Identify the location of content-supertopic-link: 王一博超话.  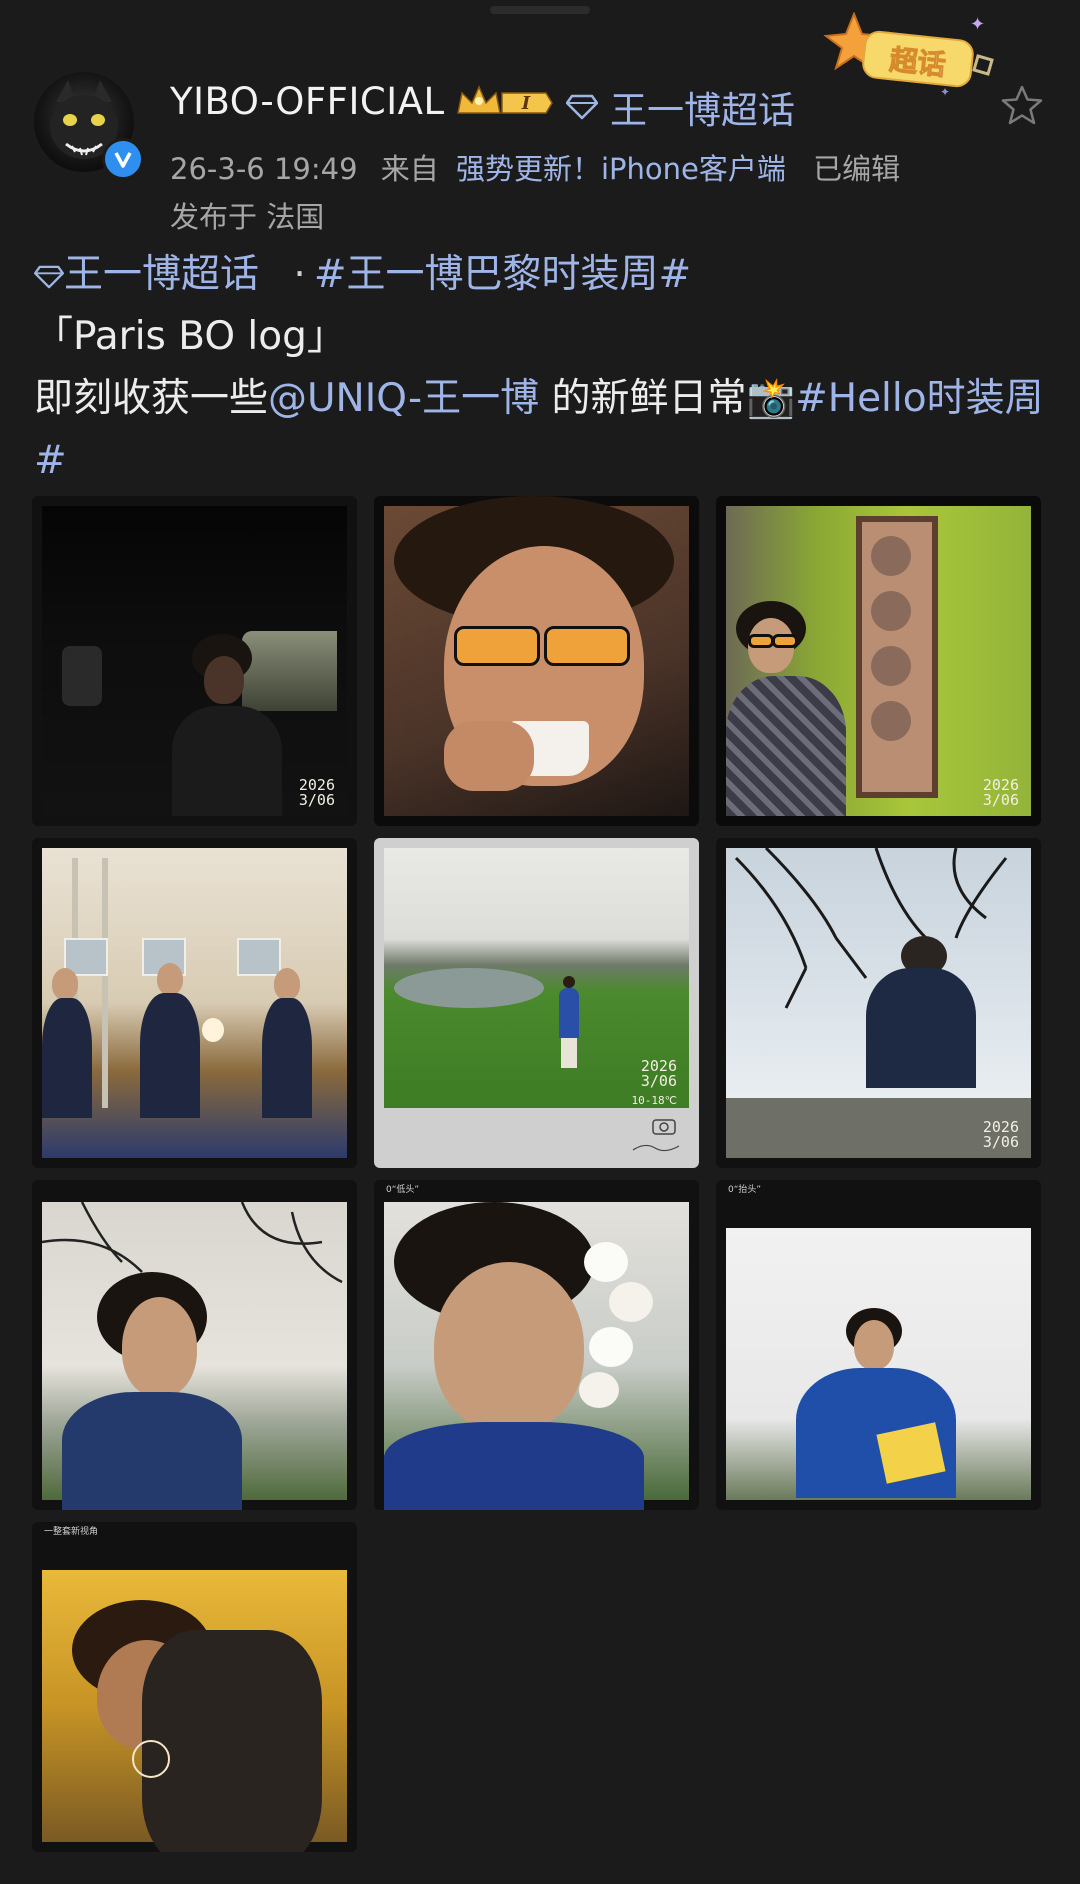
(146, 274).